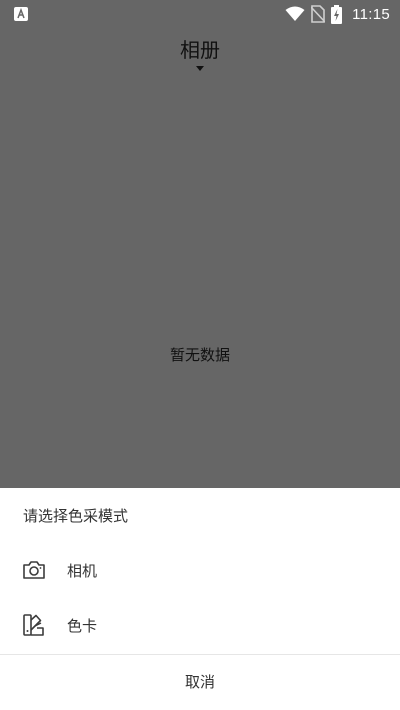 The image size is (400, 710). Describe the element at coordinates (200, 68) in the screenshot. I see `caret-down-icon` at that location.